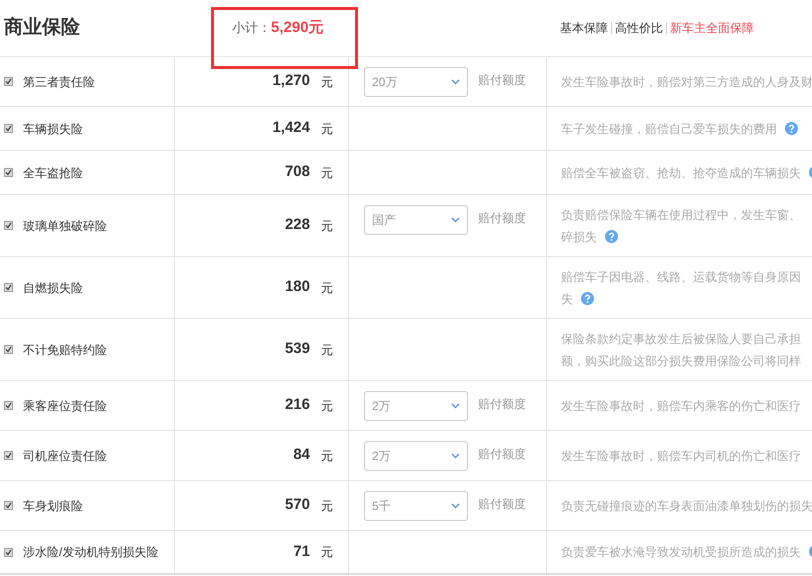  I want to click on insurance-name: 车身划痕险, so click(53, 506).